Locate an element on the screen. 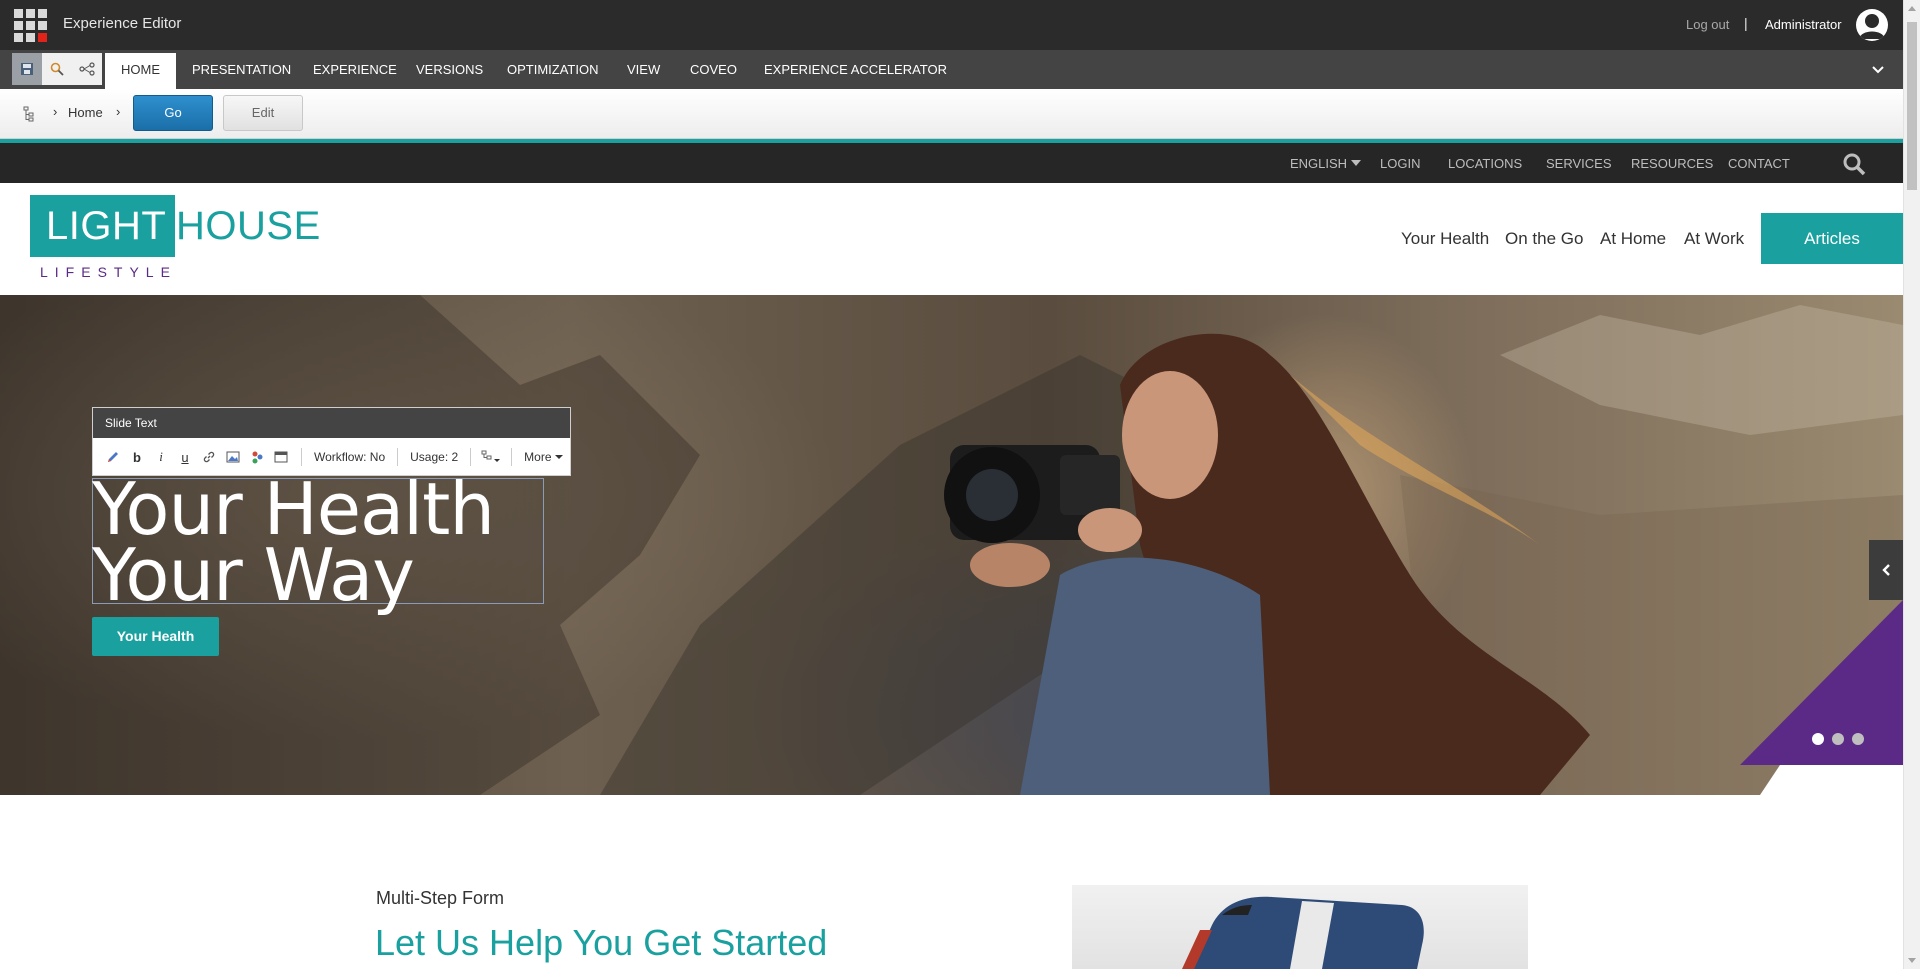 The height and width of the screenshot is (969, 1920). edit-pencil-button is located at coordinates (113, 457).